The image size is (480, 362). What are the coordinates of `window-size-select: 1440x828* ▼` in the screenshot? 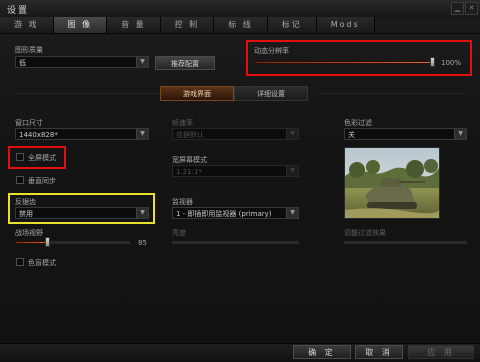 It's located at (82, 134).